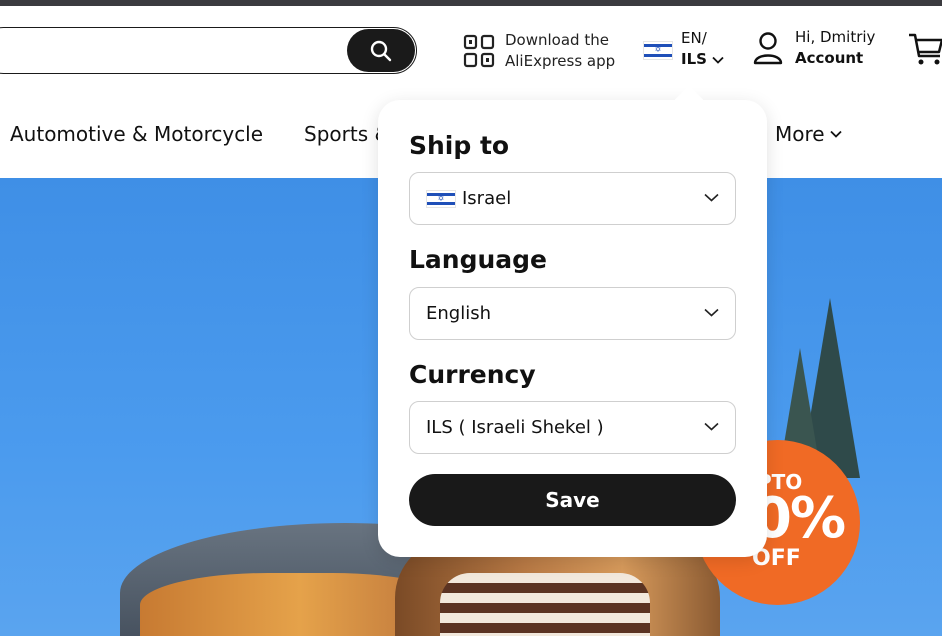  Describe the element at coordinates (800, 134) in the screenshot. I see `nav-more-label: More` at that location.